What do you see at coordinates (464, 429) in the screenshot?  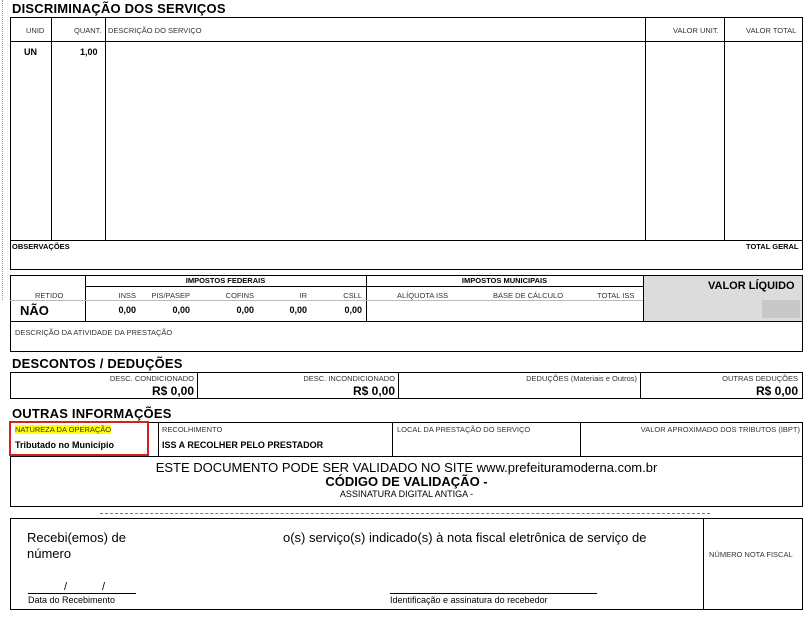 I see `local-prestacao-label: LOCAL DA PRESTAÇÃO DO SERVIÇO` at bounding box center [464, 429].